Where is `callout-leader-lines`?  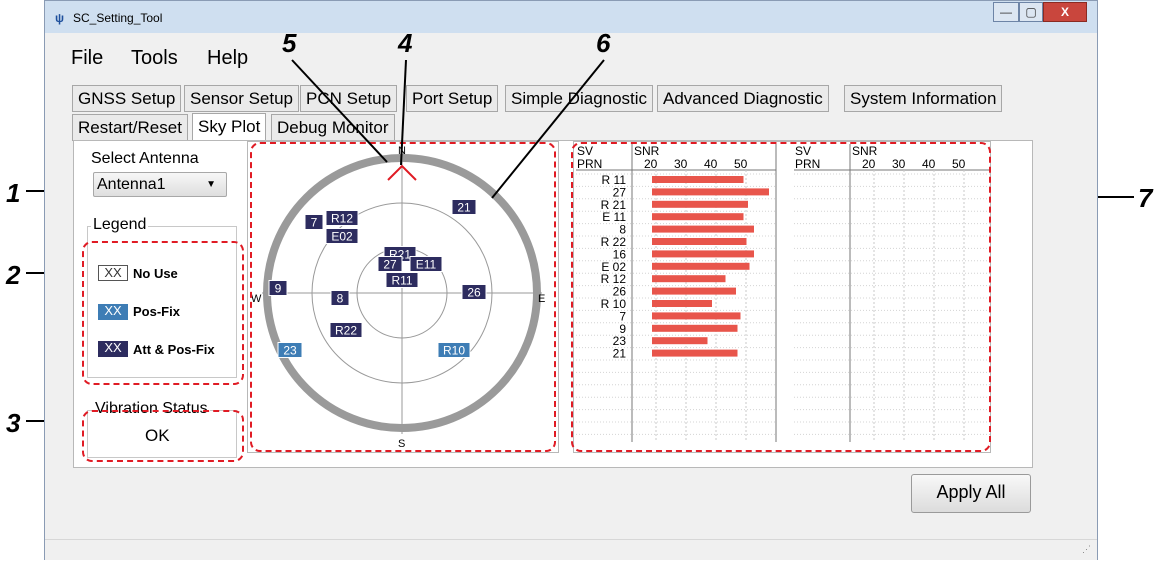 callout-leader-lines is located at coordinates (448, 129).